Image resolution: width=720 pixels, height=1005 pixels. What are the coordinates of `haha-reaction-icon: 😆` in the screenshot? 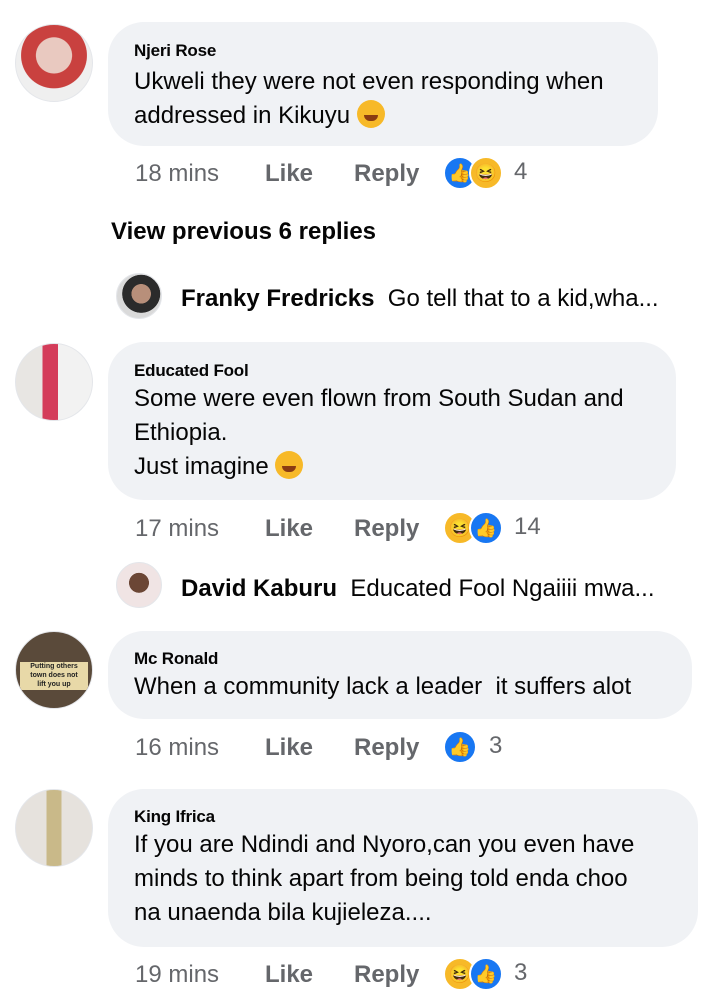 It's located at (486, 173).